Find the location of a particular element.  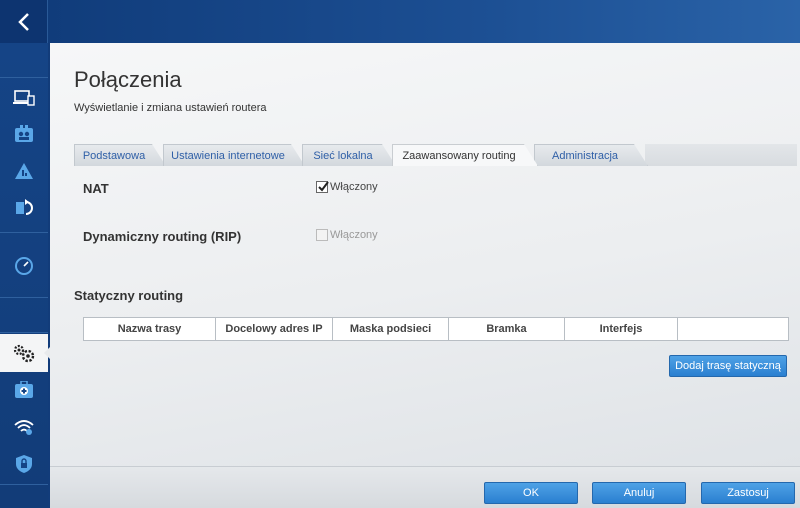

tab-label: Ustawienia internetowe is located at coordinates (228, 155).